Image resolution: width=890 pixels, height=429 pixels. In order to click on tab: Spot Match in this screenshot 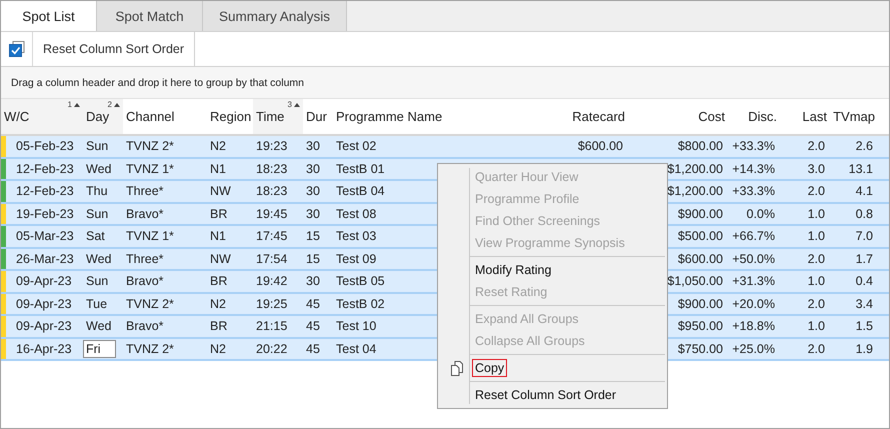, I will do `click(150, 16)`.